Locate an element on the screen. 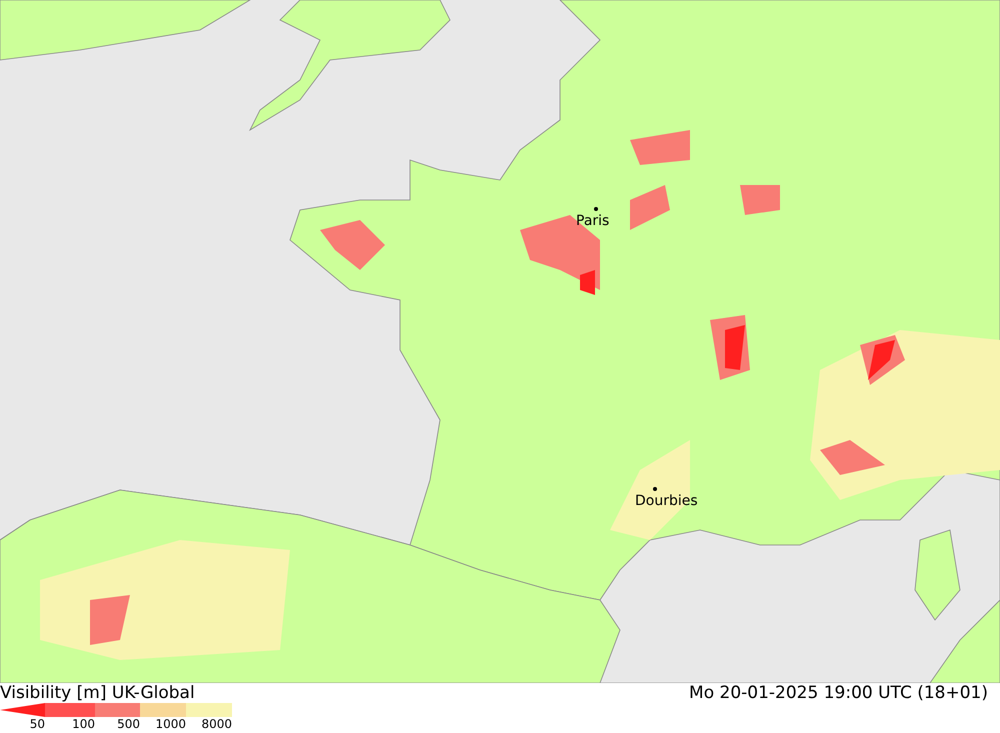  forecast-timestamp: Mo 20-01-2025 19:00 UTC (18+01) is located at coordinates (838, 693).